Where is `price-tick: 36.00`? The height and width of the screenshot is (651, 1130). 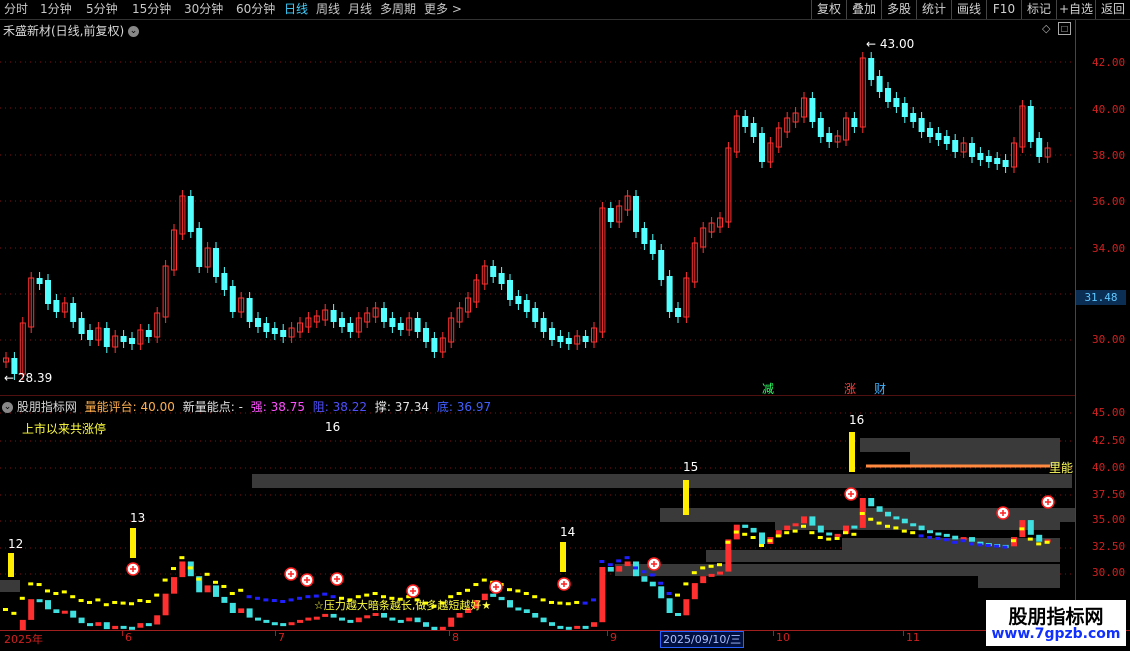 price-tick: 36.00 is located at coordinates (1109, 201).